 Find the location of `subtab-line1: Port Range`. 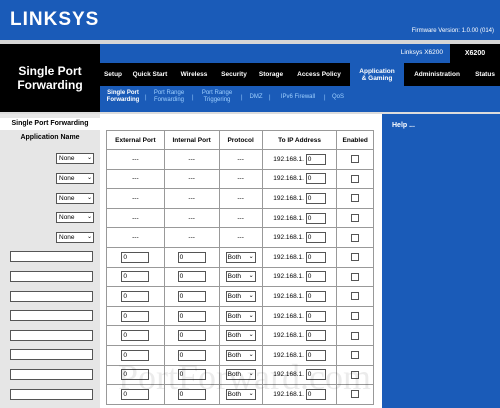

subtab-line1: Port Range is located at coordinates (217, 93).